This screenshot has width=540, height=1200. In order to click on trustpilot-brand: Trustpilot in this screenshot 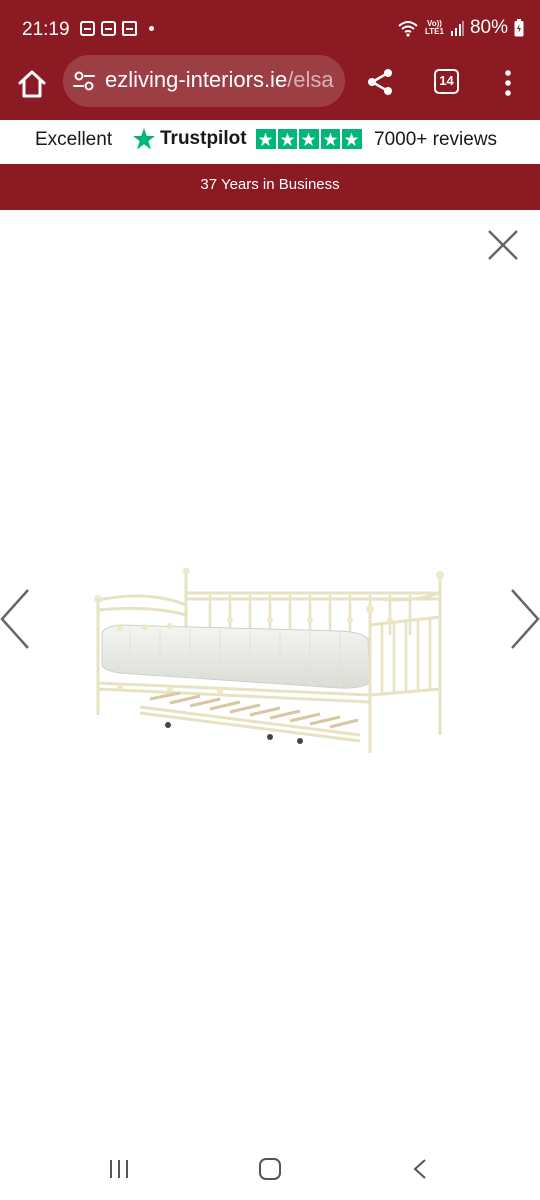, I will do `click(203, 138)`.